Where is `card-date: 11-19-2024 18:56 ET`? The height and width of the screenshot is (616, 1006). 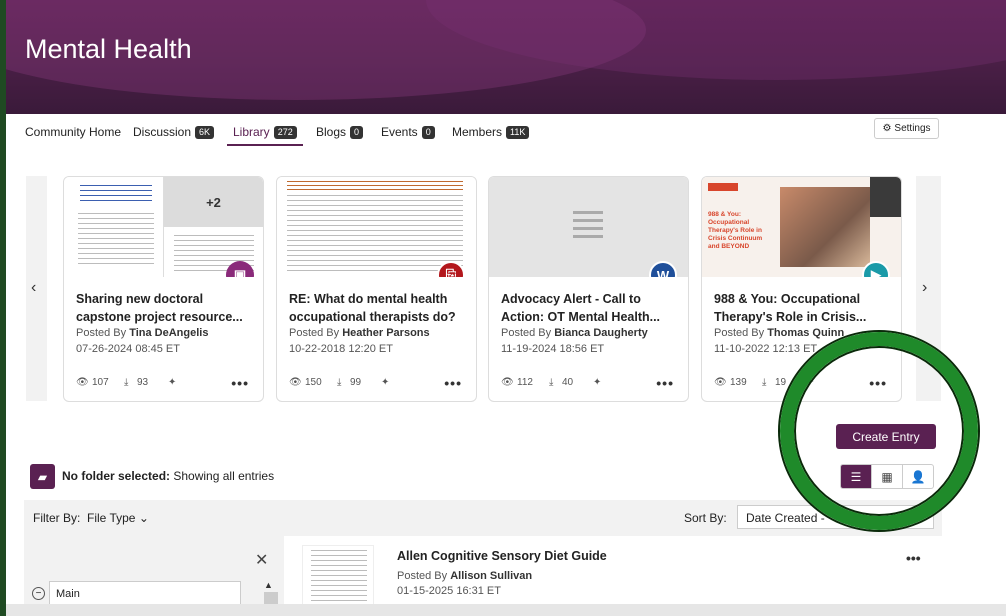 card-date: 11-19-2024 18:56 ET is located at coordinates (553, 349).